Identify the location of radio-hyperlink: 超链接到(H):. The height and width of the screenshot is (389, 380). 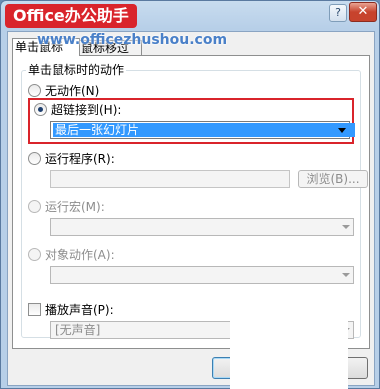
(77, 110).